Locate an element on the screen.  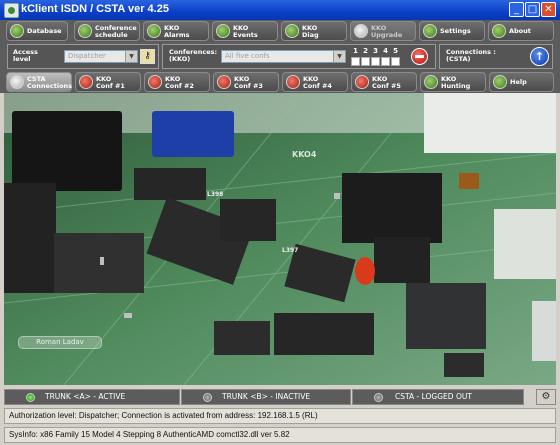
kko-hunting-button: KKO Hunting is located at coordinates (453, 82).